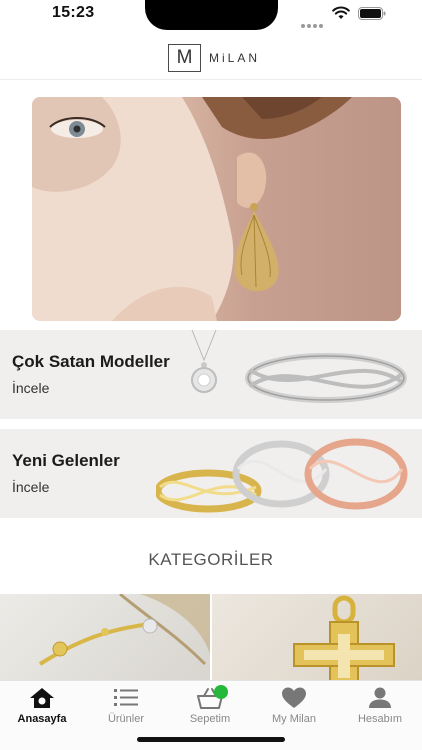  What do you see at coordinates (221, 692) in the screenshot?
I see `cart-badge` at bounding box center [221, 692].